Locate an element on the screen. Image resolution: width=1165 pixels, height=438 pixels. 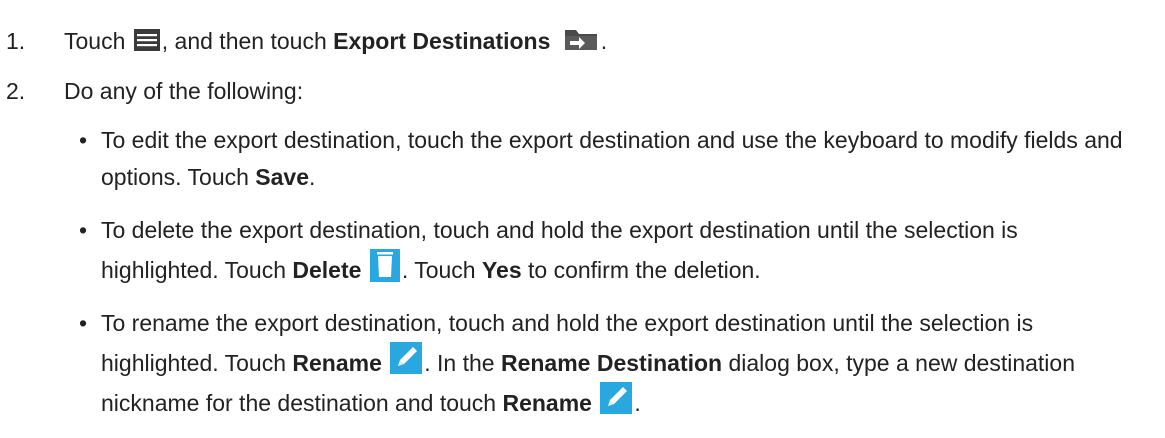
step-number: 1. is located at coordinates (16, 41).